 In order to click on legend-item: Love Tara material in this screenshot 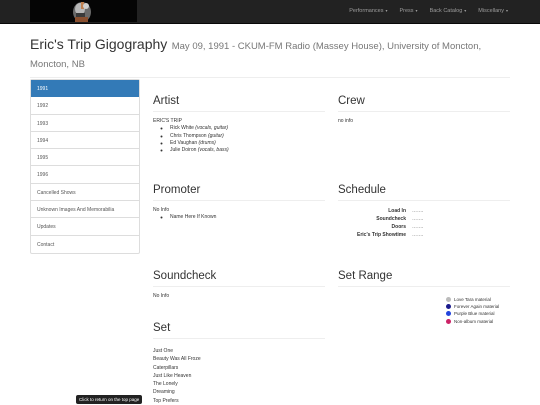, I will do `click(481, 300)`.